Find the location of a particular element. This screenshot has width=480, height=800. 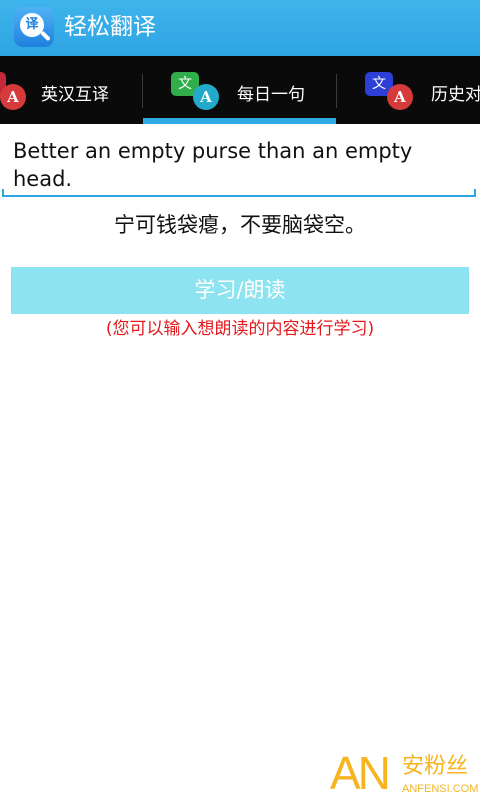

tab-history: 文 A 历史对 is located at coordinates (408, 90).